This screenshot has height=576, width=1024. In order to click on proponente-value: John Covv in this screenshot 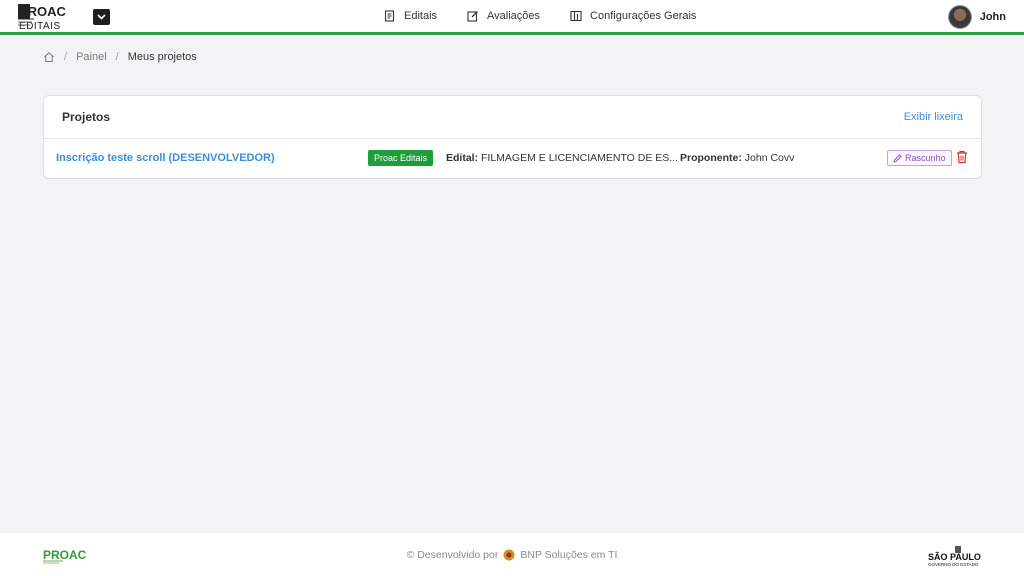, I will do `click(769, 158)`.